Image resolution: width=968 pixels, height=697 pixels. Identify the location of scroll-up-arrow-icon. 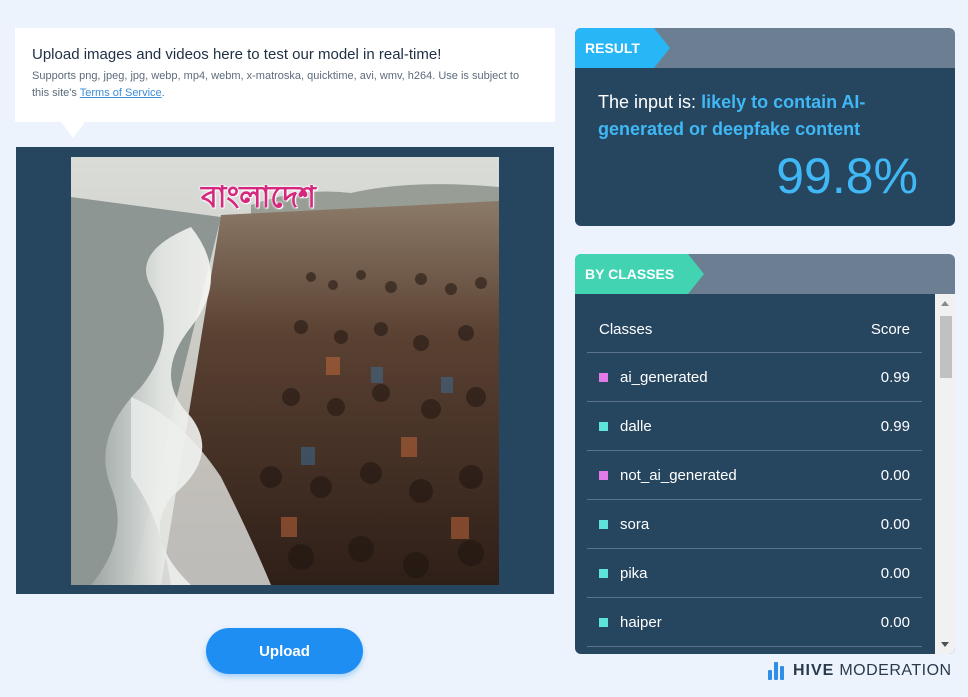
(945, 303).